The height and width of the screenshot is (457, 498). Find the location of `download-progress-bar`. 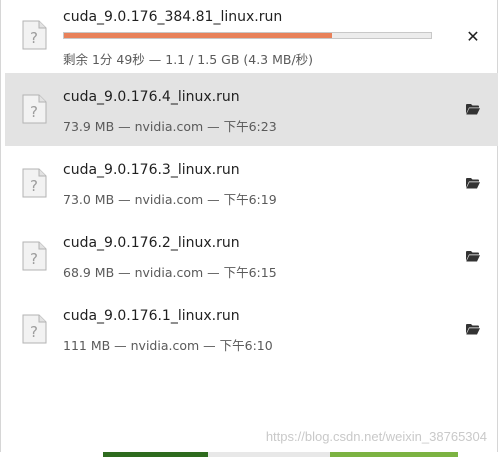

download-progress-bar is located at coordinates (247, 35).